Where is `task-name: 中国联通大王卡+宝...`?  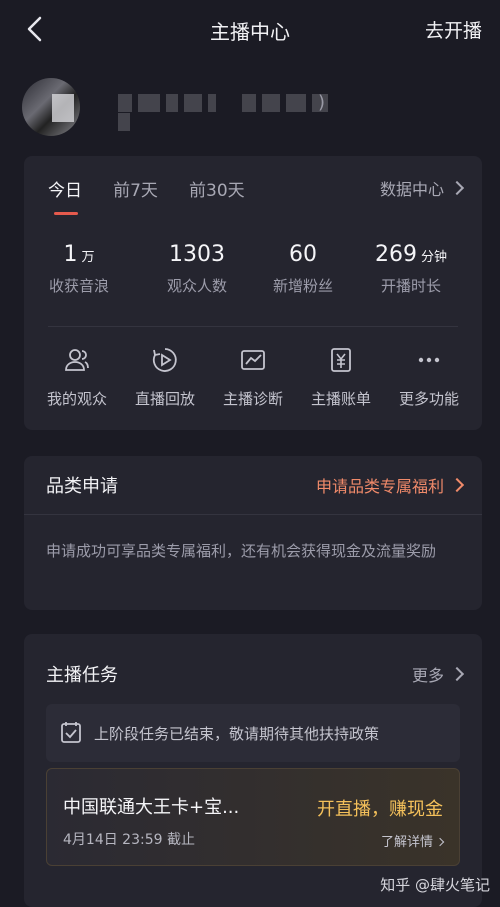
task-name: 中国联通大王卡+宝... is located at coordinates (151, 807).